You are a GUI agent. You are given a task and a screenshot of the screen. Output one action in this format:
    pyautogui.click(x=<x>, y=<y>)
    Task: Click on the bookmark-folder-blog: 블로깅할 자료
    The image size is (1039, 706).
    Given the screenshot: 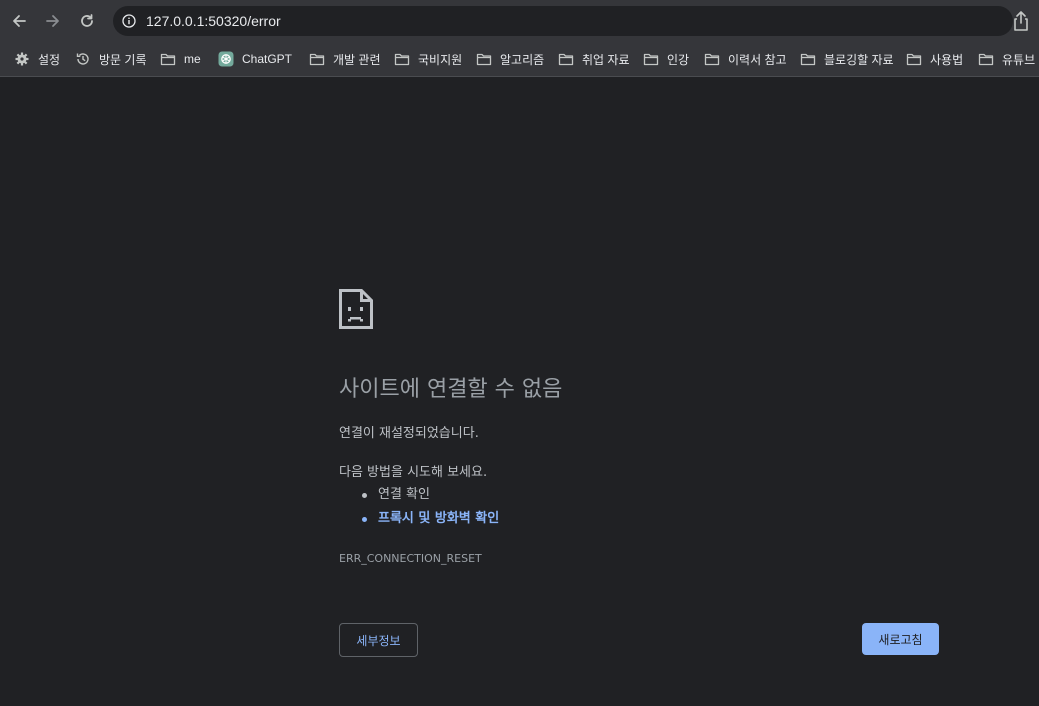 What is the action you would take?
    pyautogui.click(x=847, y=59)
    